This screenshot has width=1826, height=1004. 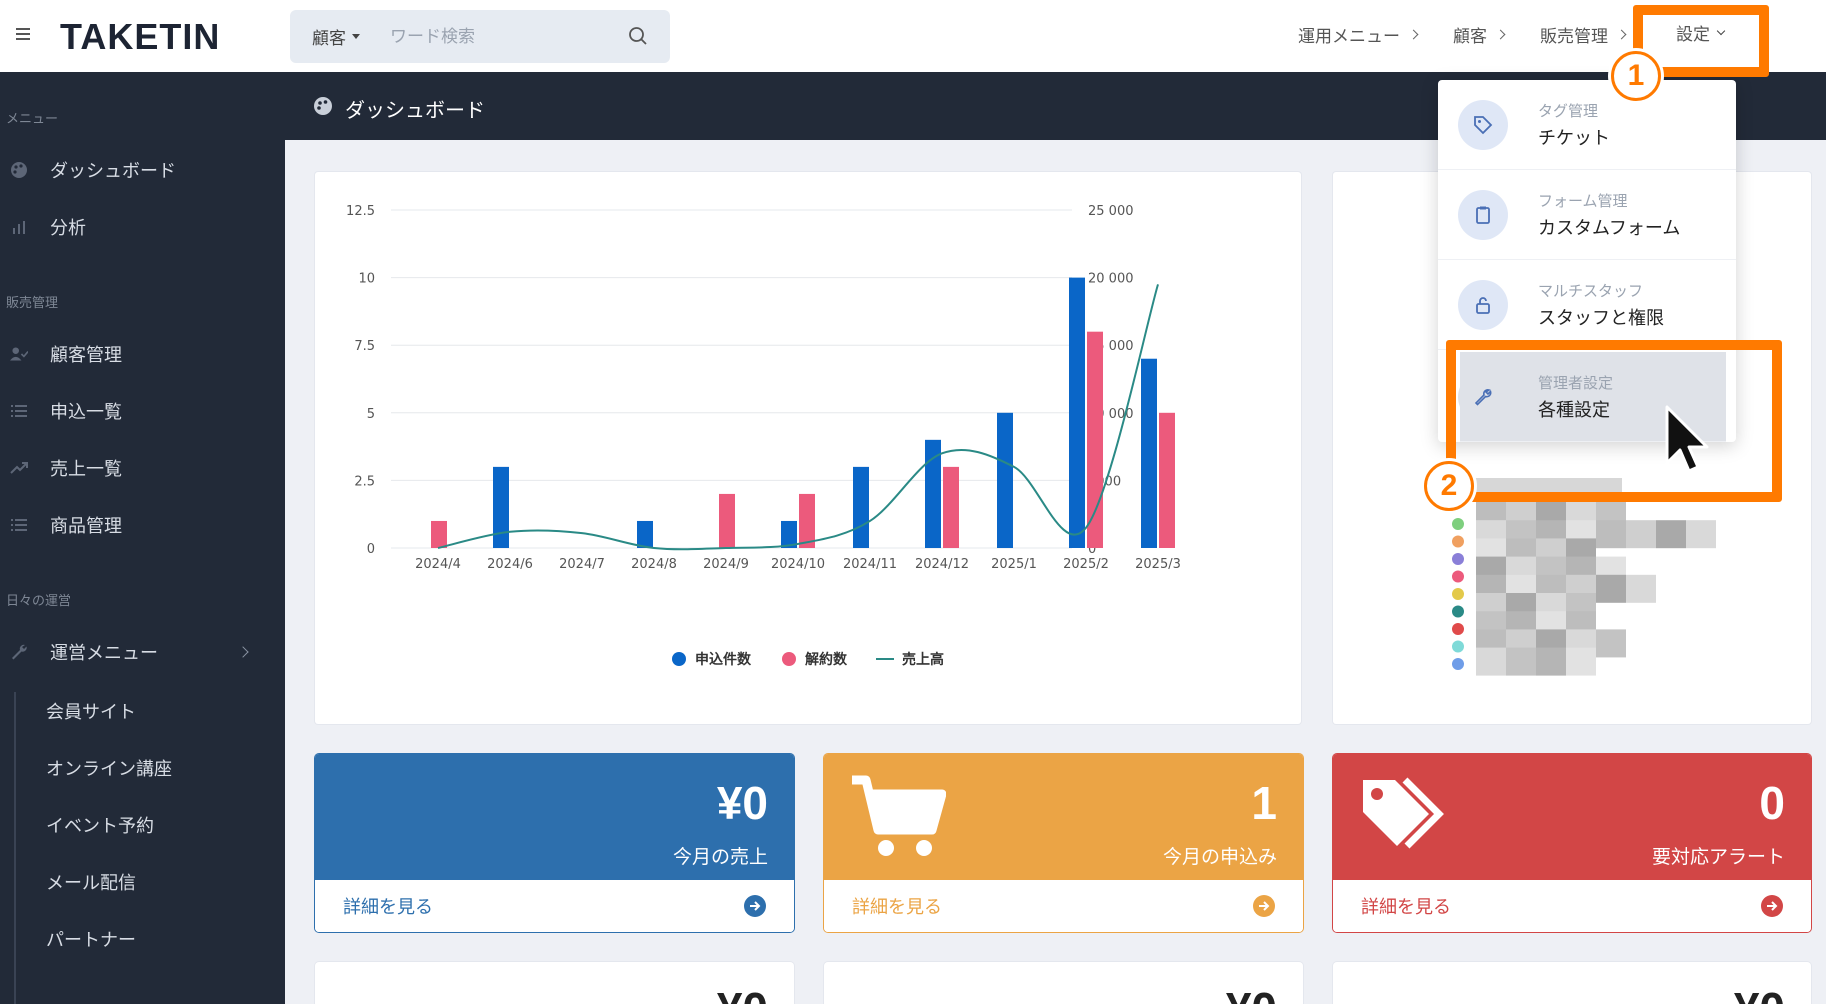 I want to click on hamburger-menu-icon, so click(x=23, y=34).